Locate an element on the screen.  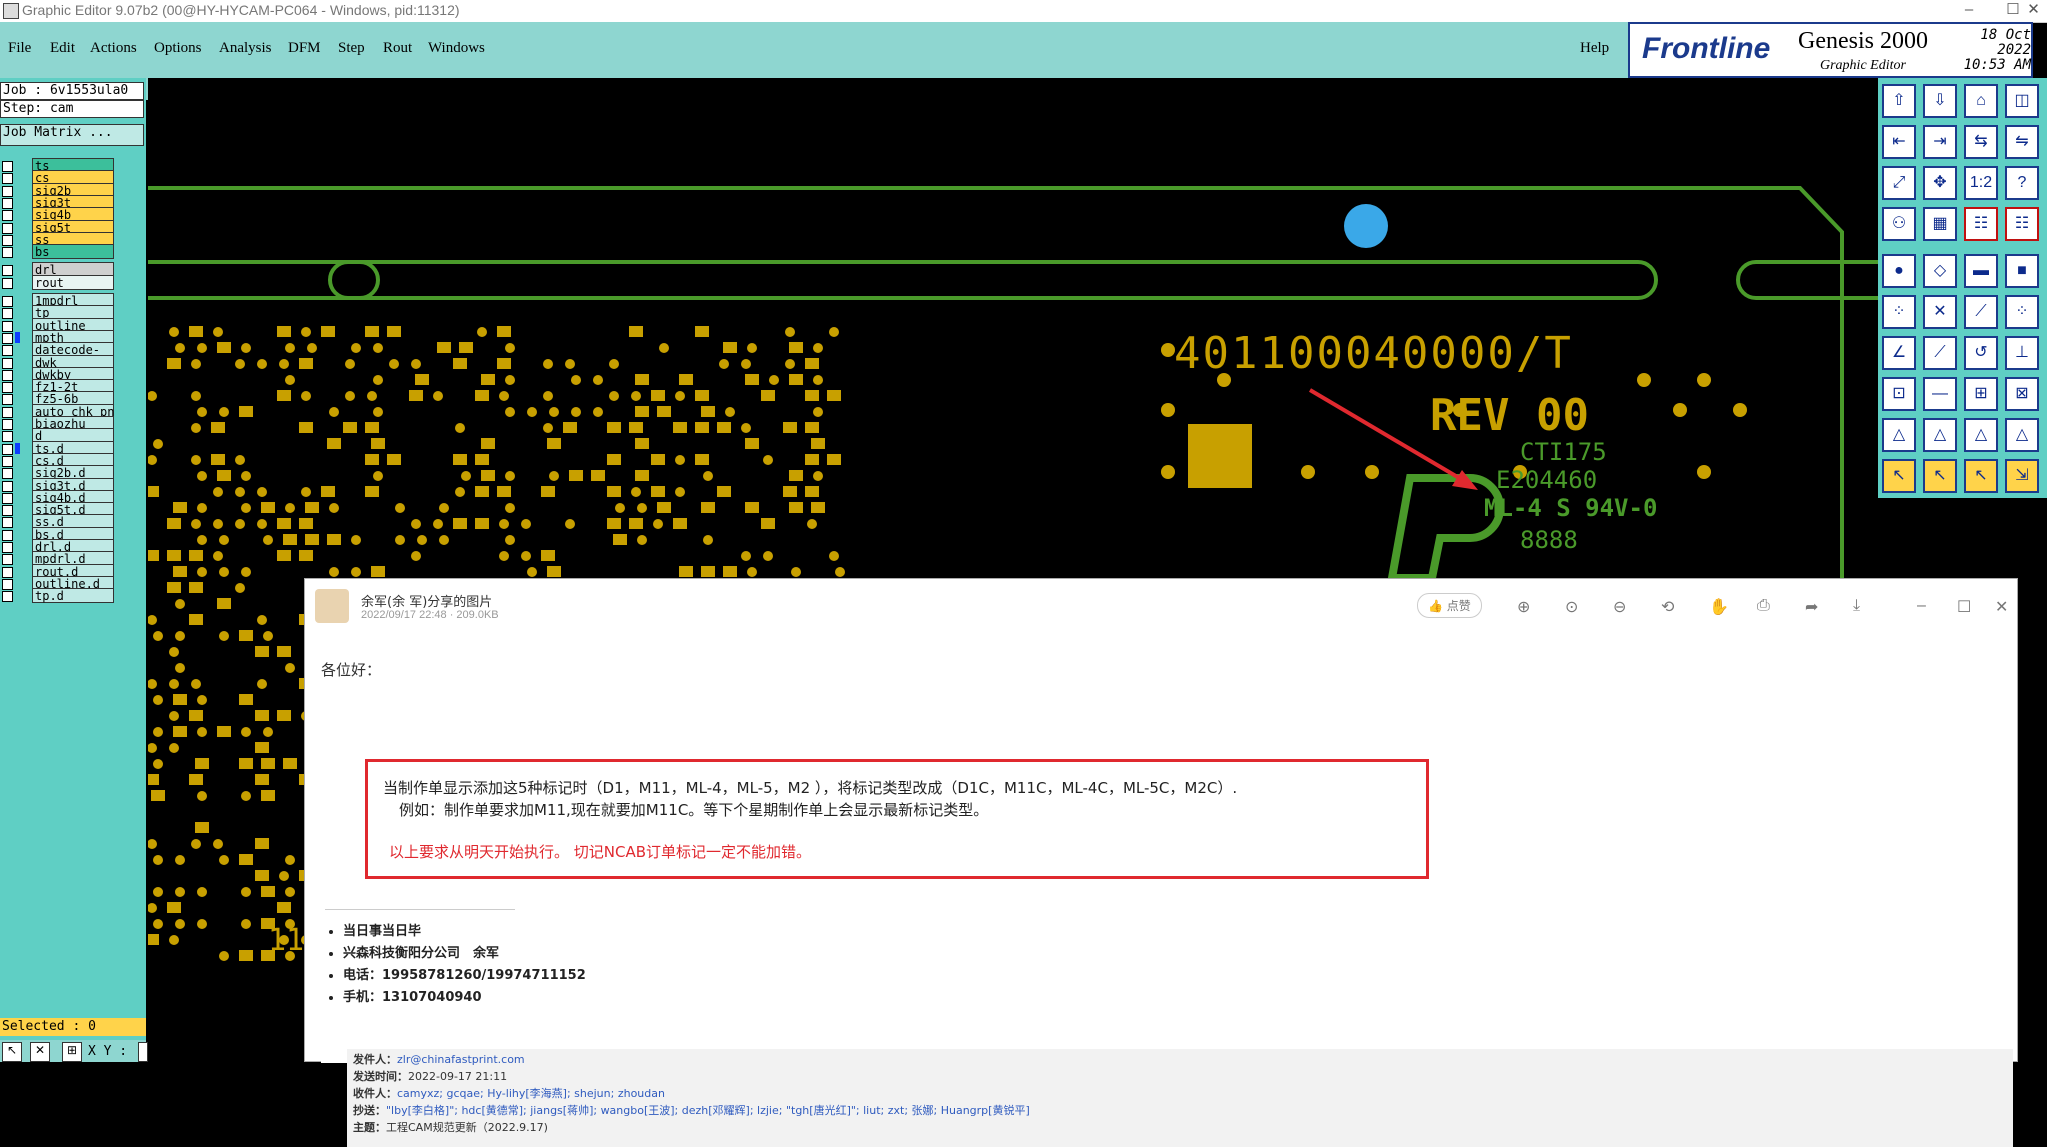
zoom-out-icon: ⊖ is located at coordinates (1619, 607).